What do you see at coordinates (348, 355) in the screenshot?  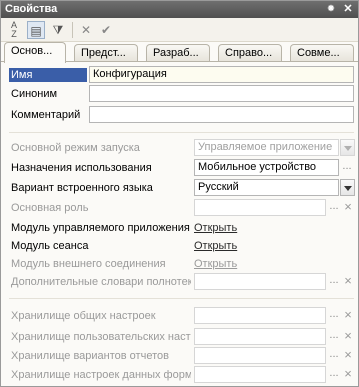 I see `report-variants-storage-clear-icon: ×` at bounding box center [348, 355].